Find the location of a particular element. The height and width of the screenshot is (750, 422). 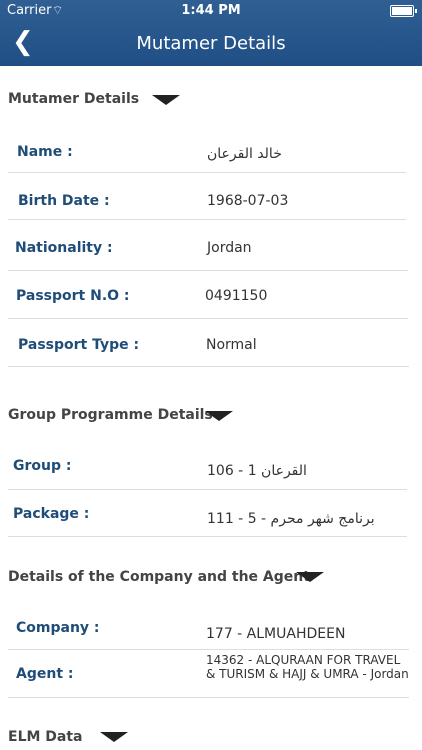

birth-date-label: Birth Date : is located at coordinates (64, 201).